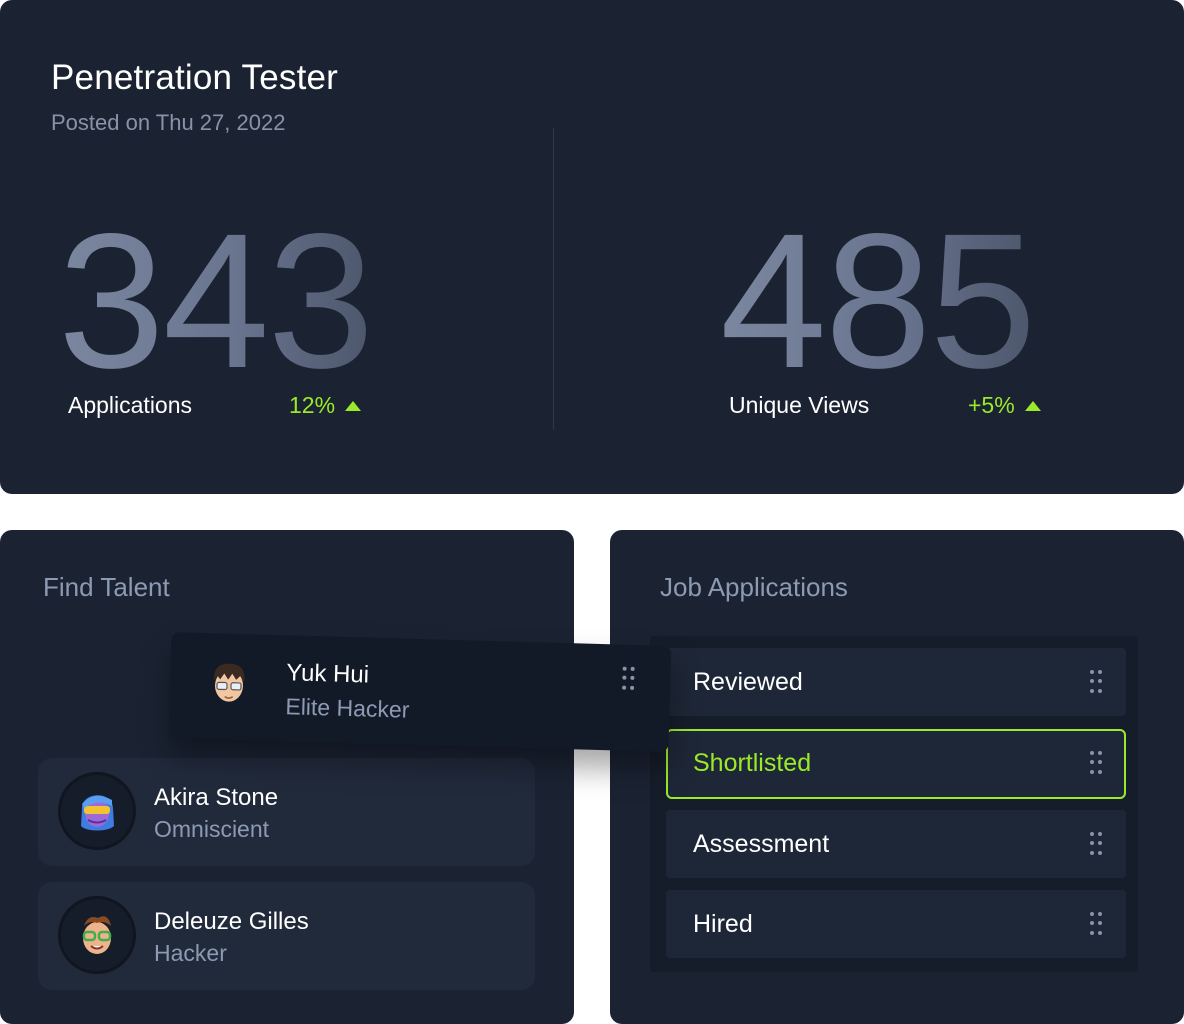  Describe the element at coordinates (878, 300) in the screenshot. I see `views-count: 485` at that location.